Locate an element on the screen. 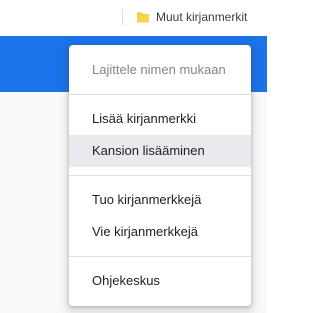  menu-item-sort-by-name: Lajittele nimen mukaan is located at coordinates (159, 69).